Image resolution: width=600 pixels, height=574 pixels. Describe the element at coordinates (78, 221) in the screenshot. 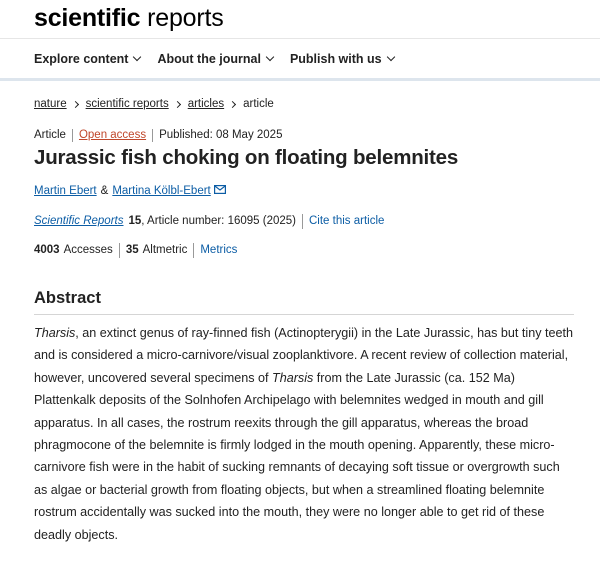

I see `journal-link: Scientific Reports` at that location.